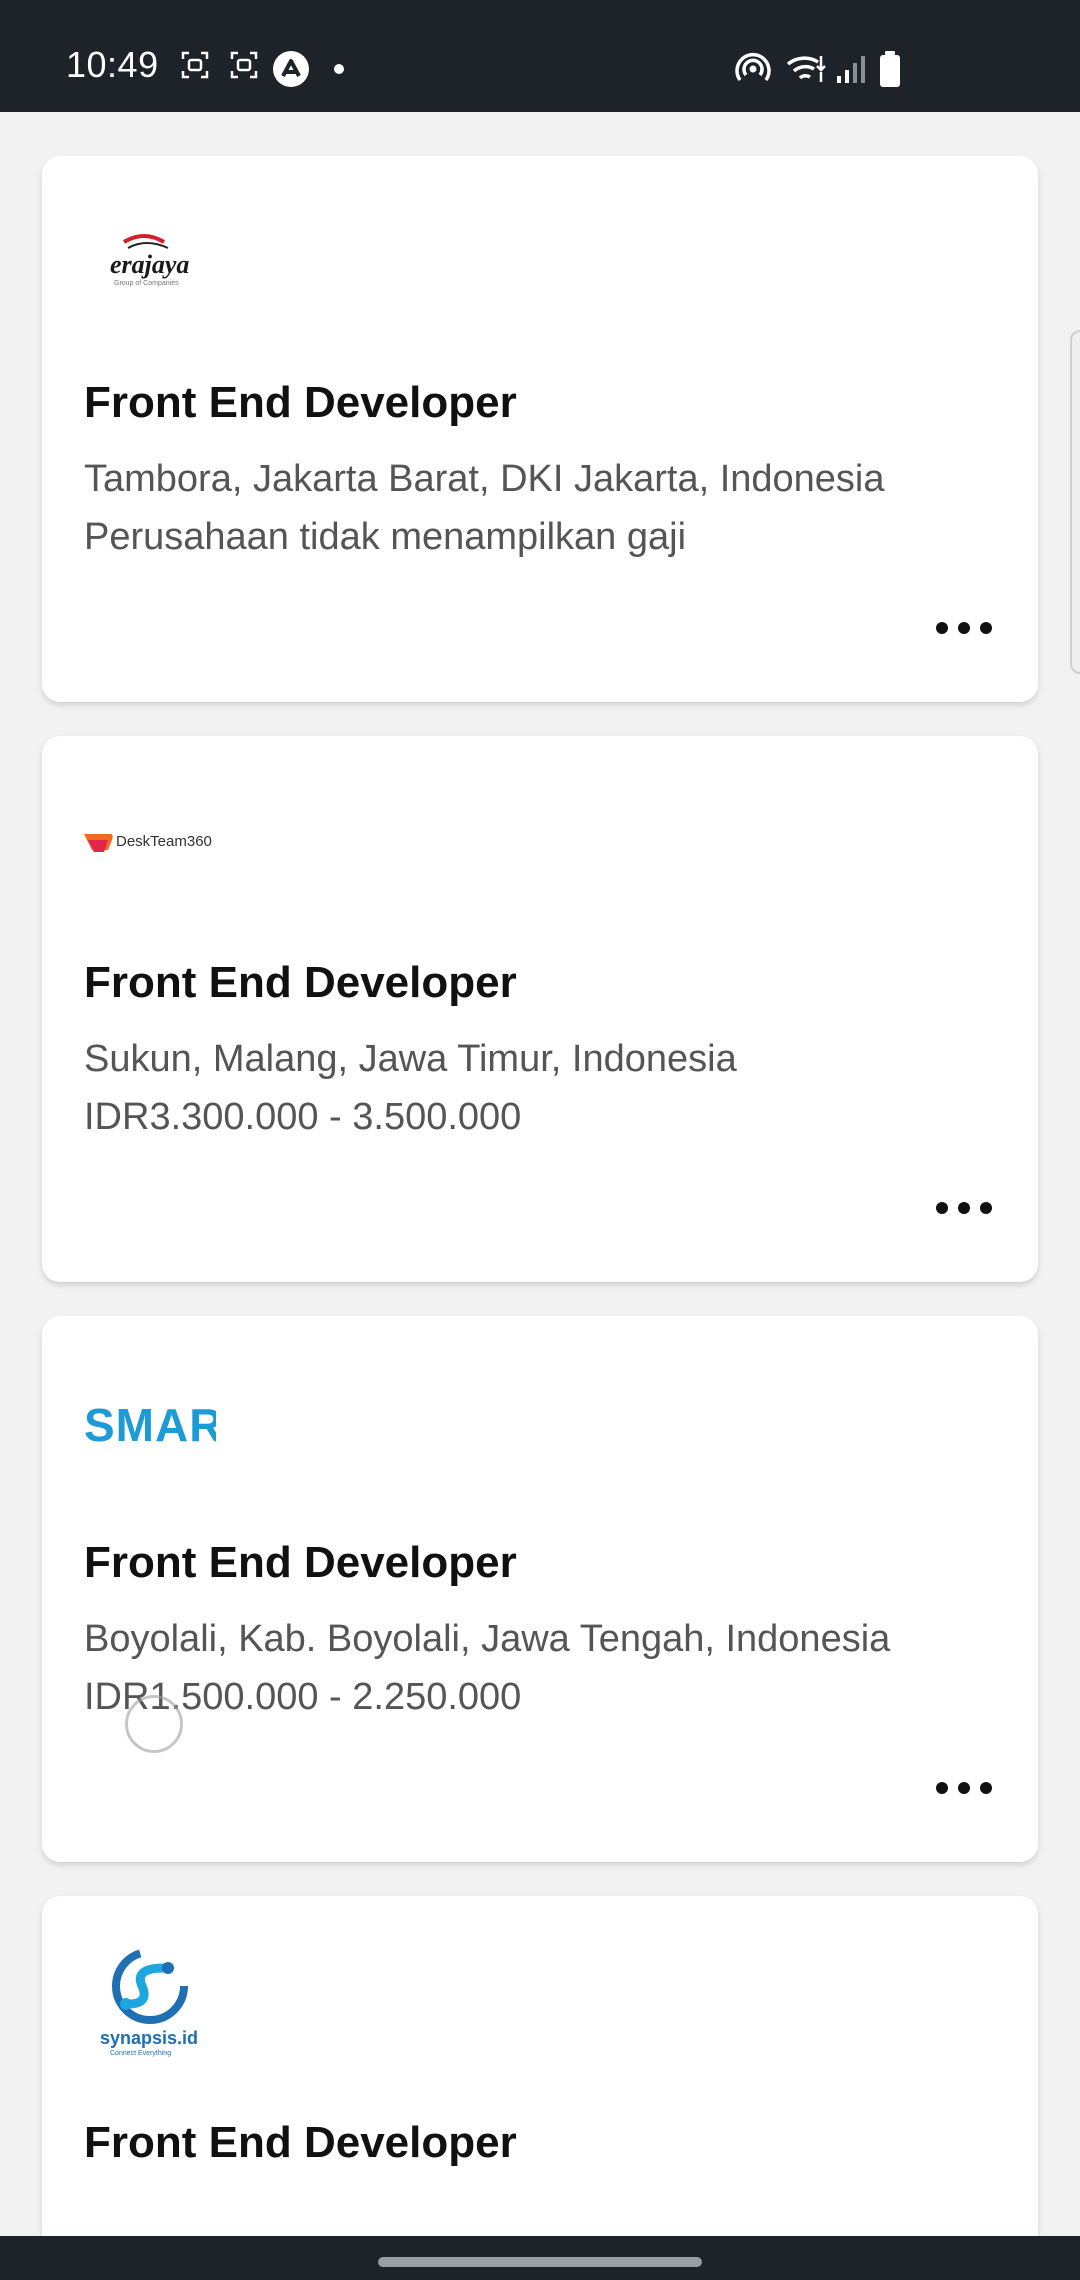 This screenshot has width=1080, height=2280. I want to click on touch-indicator, so click(154, 1724).